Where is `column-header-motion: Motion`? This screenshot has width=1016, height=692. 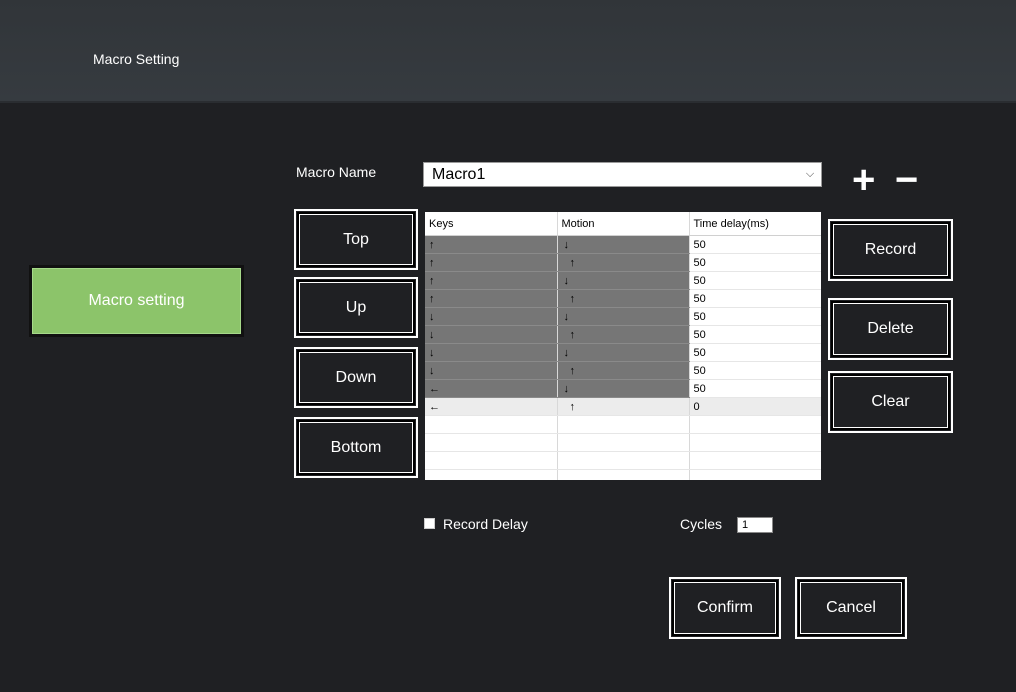 column-header-motion: Motion is located at coordinates (623, 224).